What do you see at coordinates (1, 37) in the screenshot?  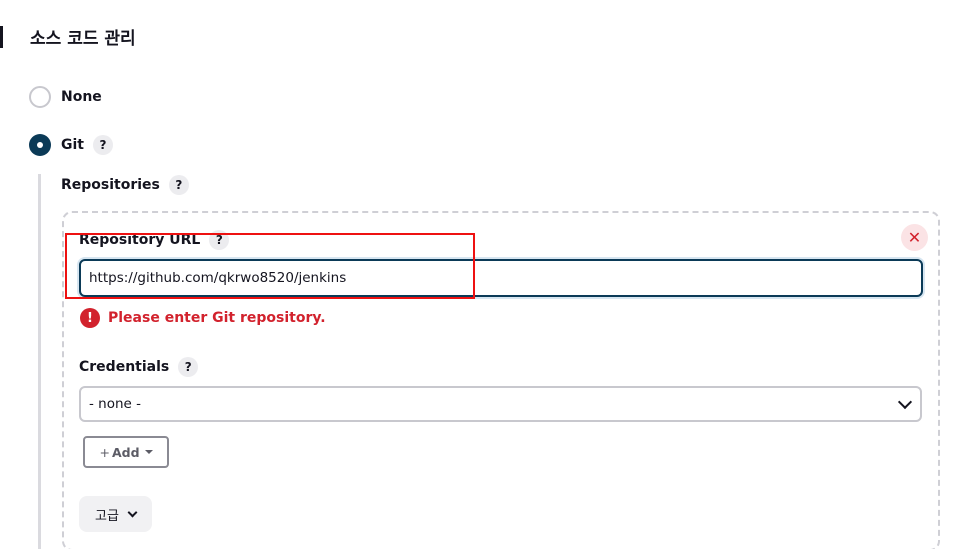 I see `section-edge-marker` at bounding box center [1, 37].